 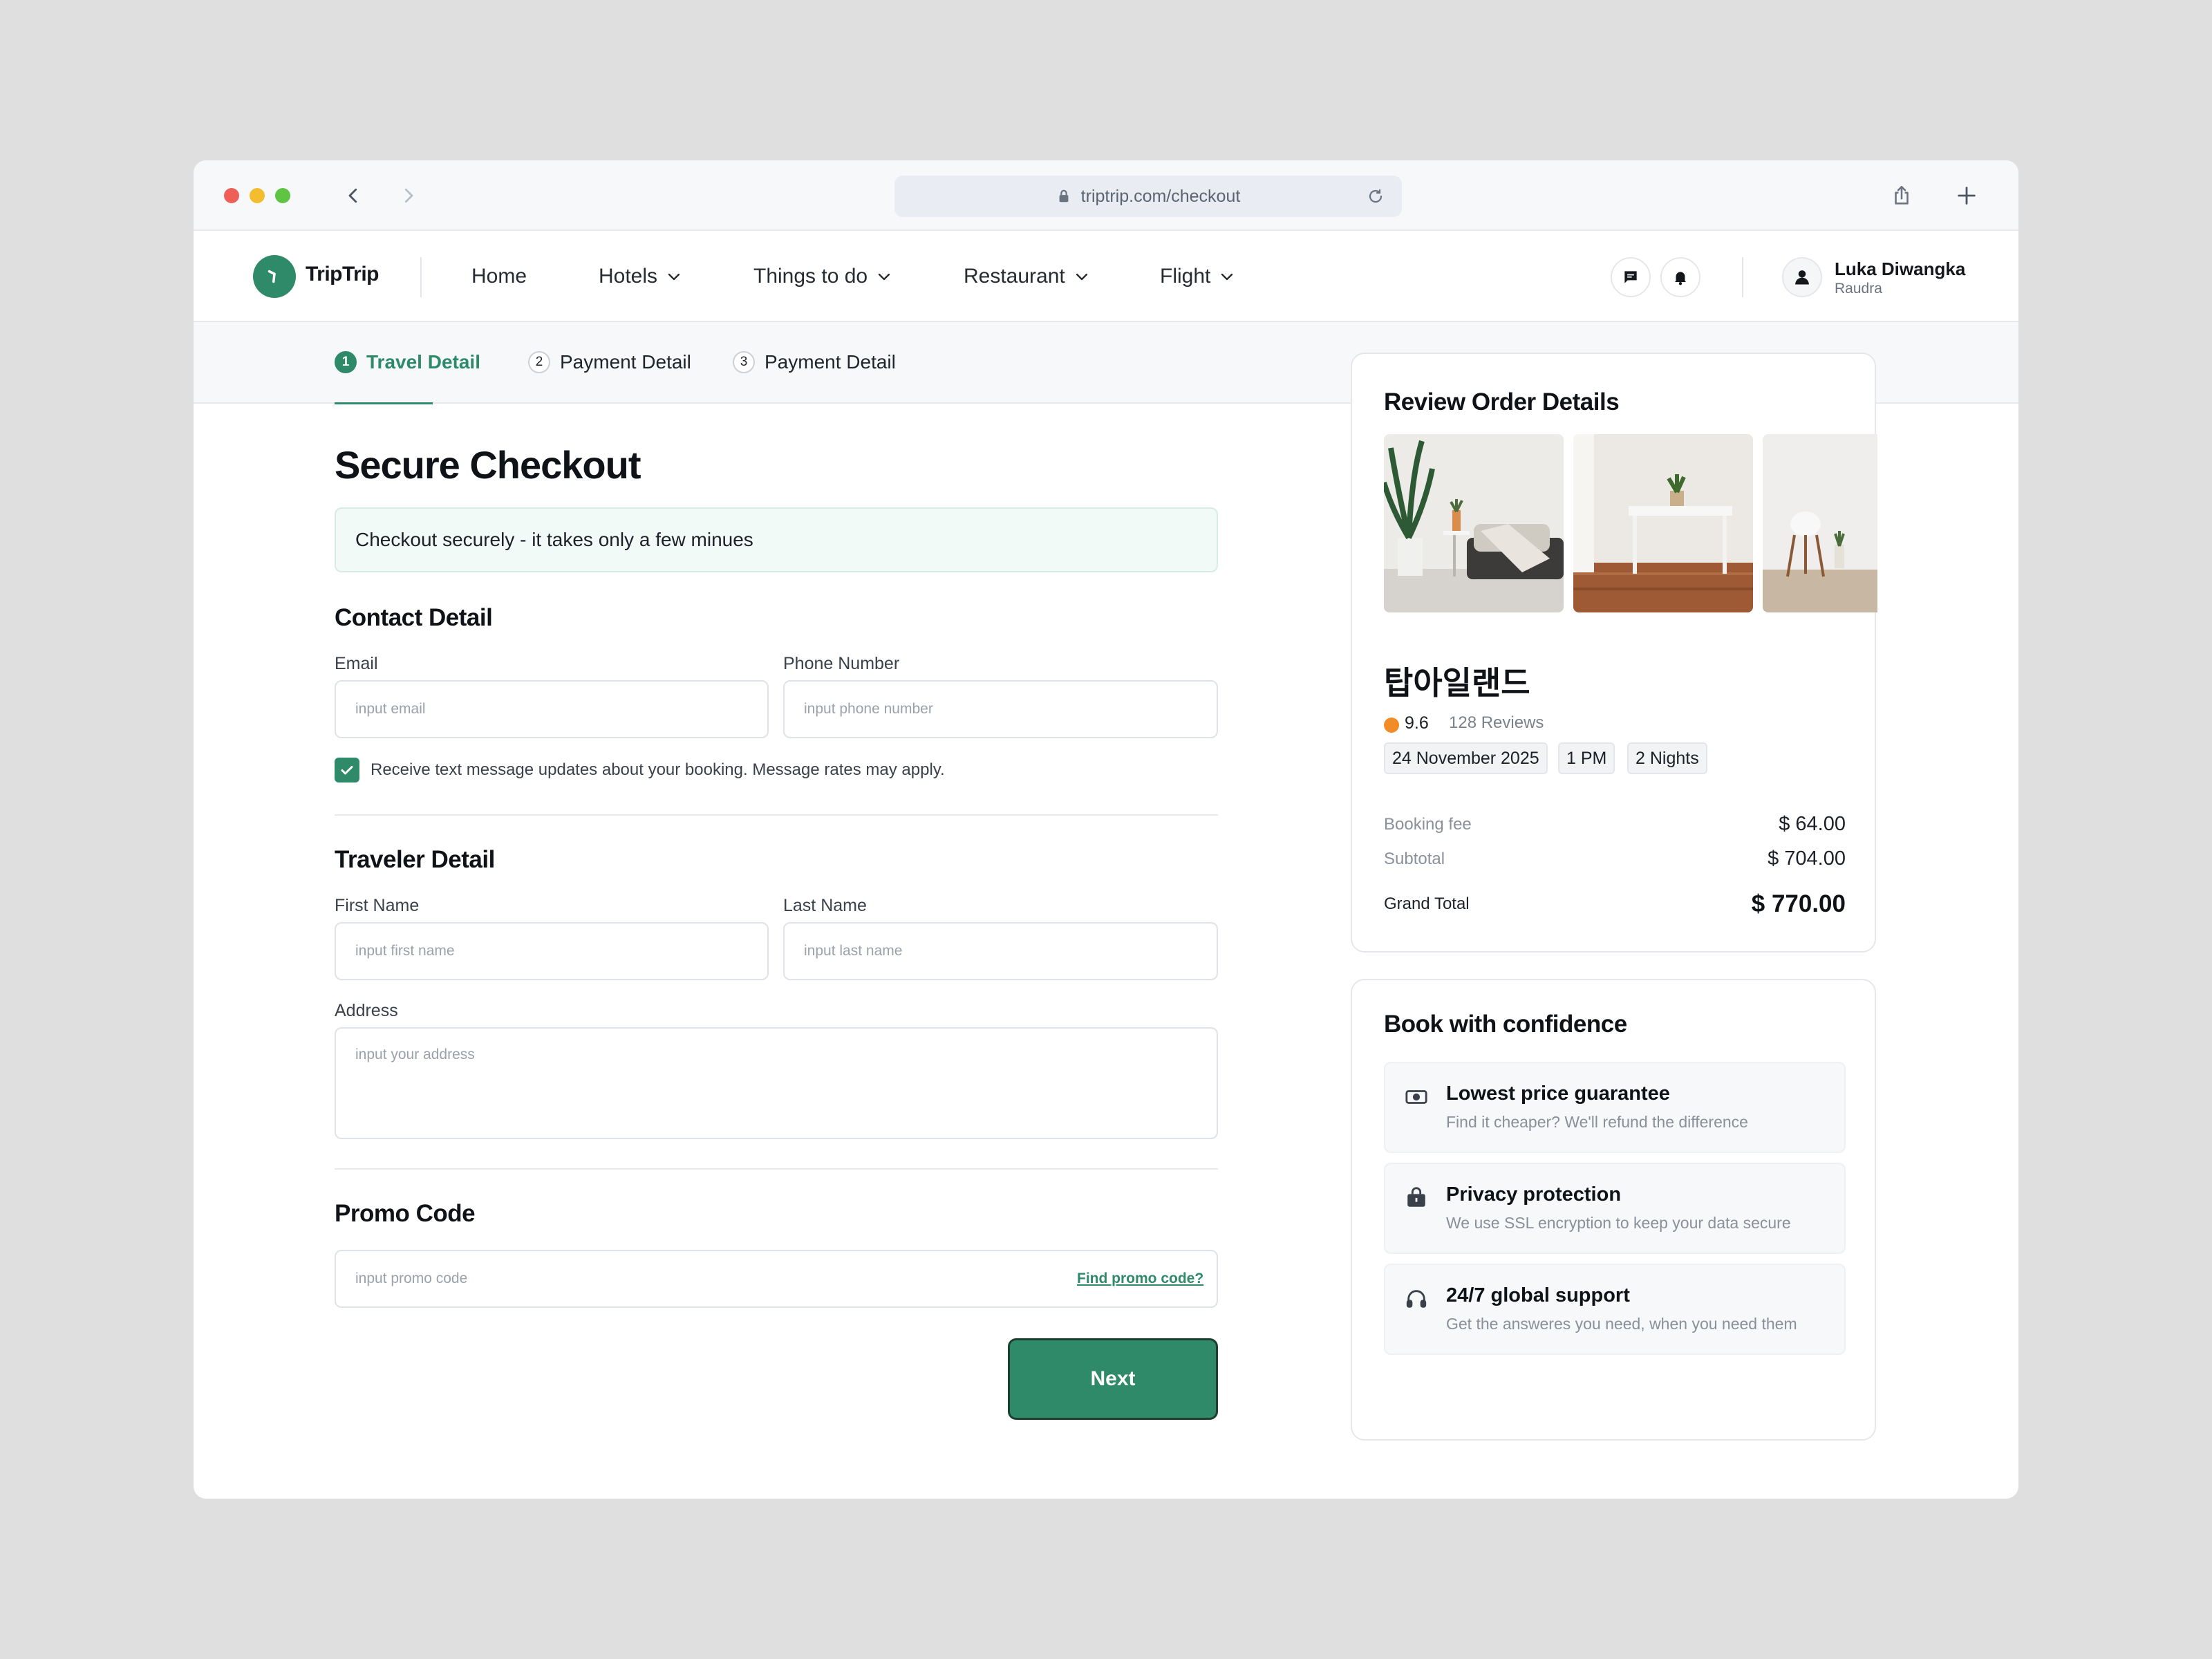 I want to click on window-minimize-dot, so click(x=257, y=195).